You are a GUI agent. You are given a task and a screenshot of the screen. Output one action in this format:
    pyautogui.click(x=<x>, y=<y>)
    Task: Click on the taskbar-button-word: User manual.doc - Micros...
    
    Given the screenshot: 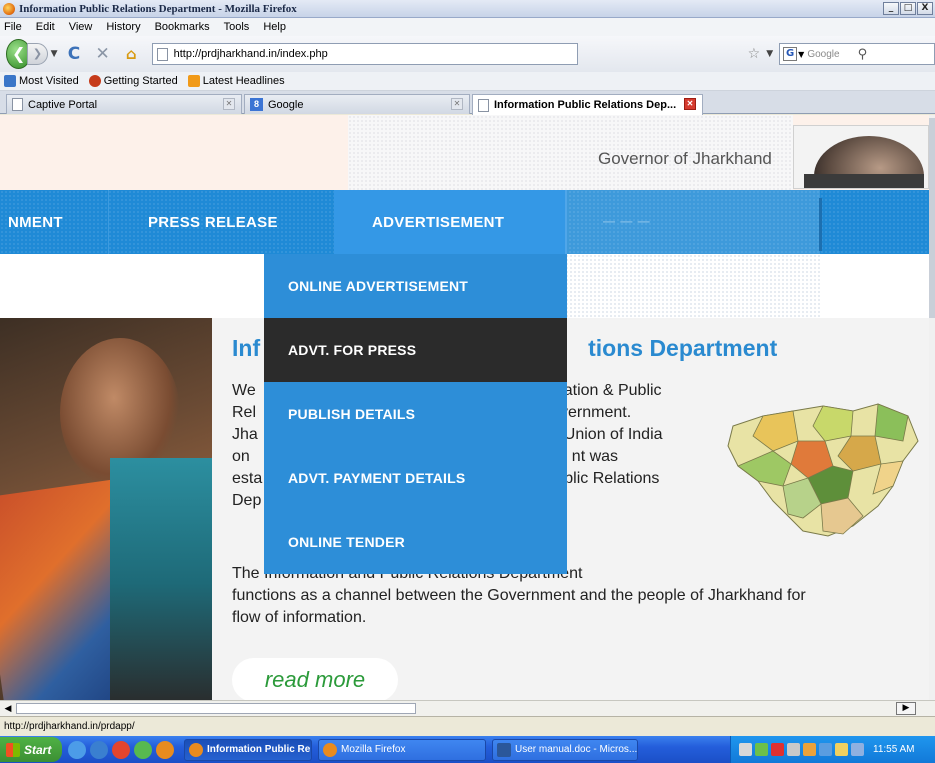 What is the action you would take?
    pyautogui.click(x=565, y=749)
    